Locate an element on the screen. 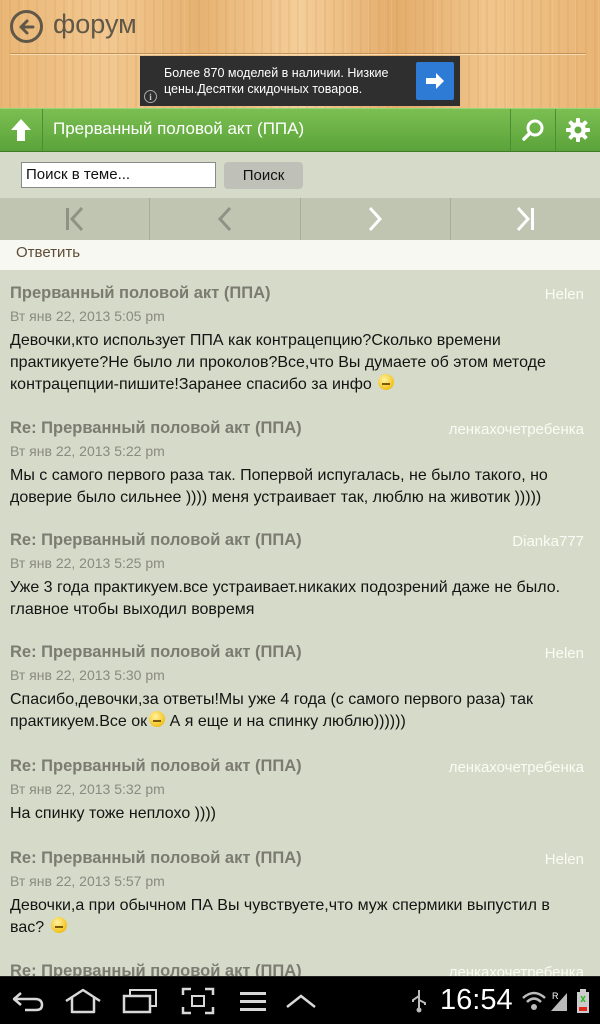  home-icon is located at coordinates (83, 1001).